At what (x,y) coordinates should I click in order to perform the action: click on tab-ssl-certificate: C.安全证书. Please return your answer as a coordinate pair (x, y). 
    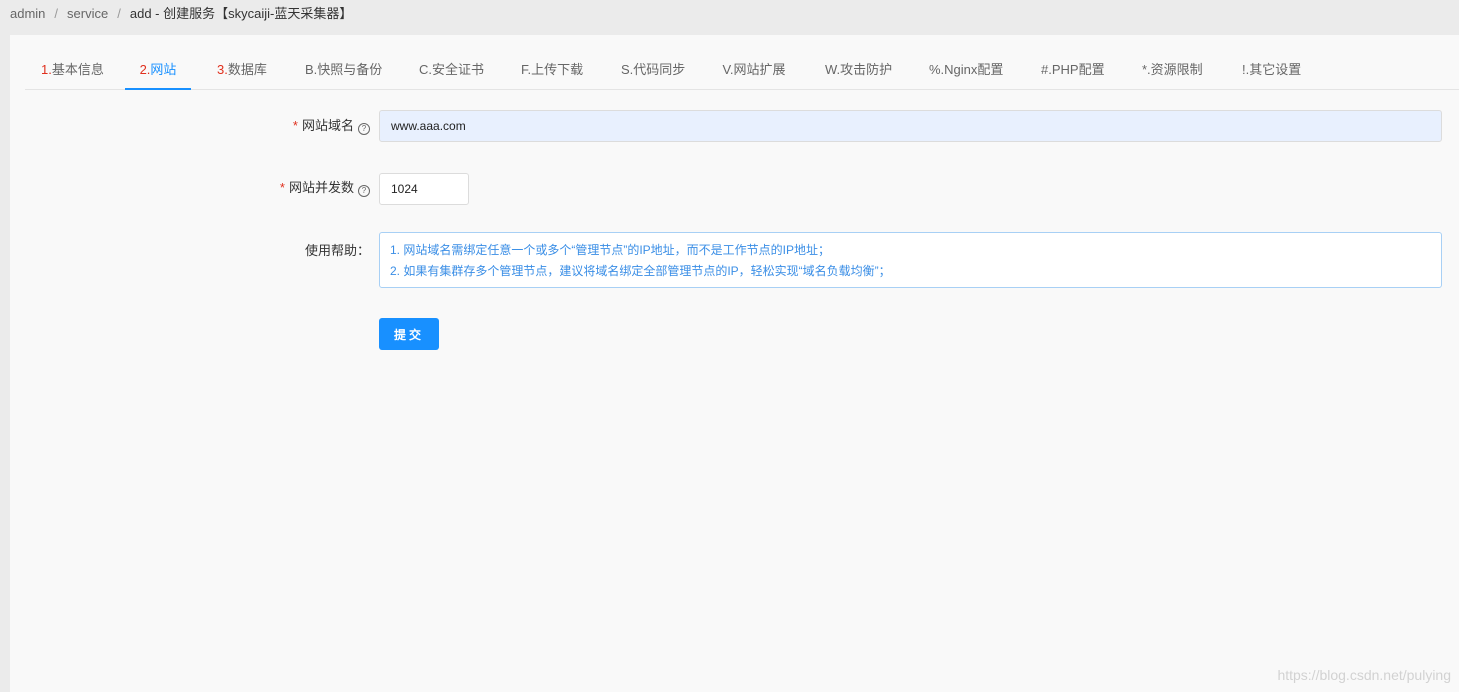
    Looking at the image, I should click on (452, 62).